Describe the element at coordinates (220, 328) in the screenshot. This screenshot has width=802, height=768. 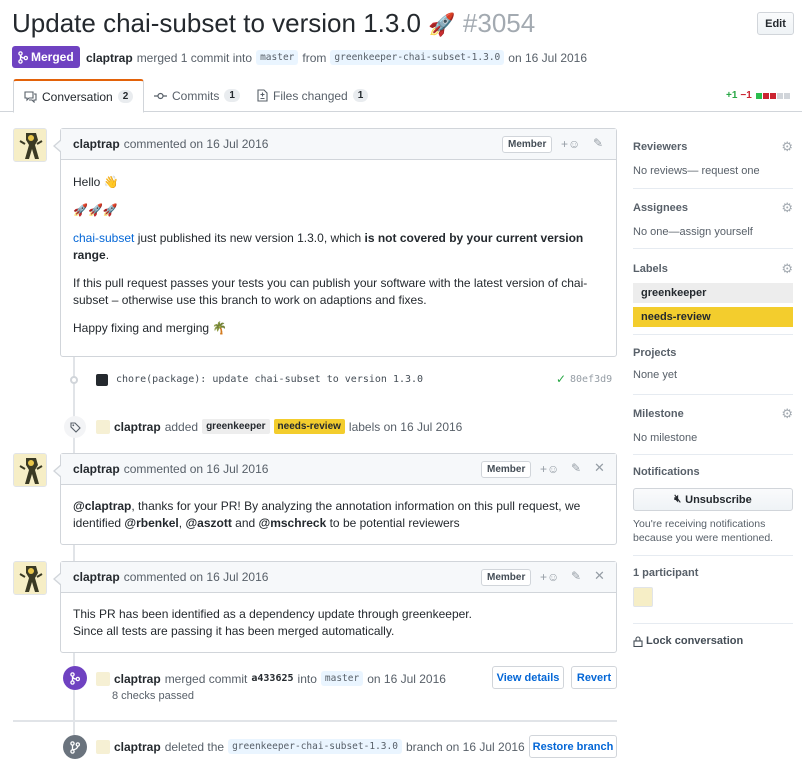
I see `palm-emoji: 🌴` at that location.